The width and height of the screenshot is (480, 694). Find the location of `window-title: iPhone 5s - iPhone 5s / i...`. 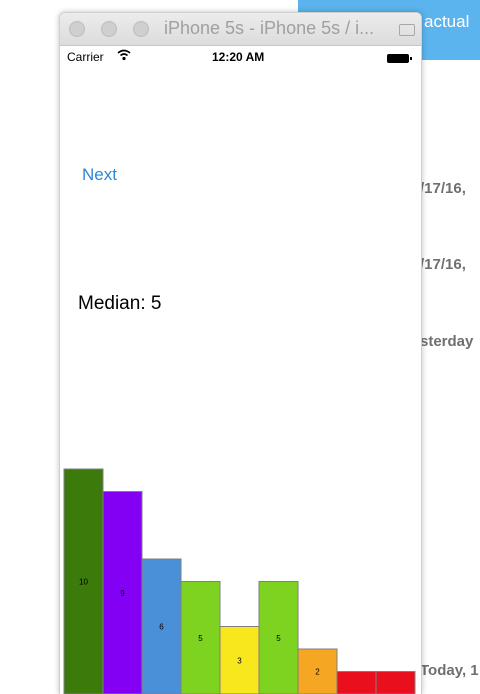

window-title: iPhone 5s - iPhone 5s / i... is located at coordinates (269, 28).